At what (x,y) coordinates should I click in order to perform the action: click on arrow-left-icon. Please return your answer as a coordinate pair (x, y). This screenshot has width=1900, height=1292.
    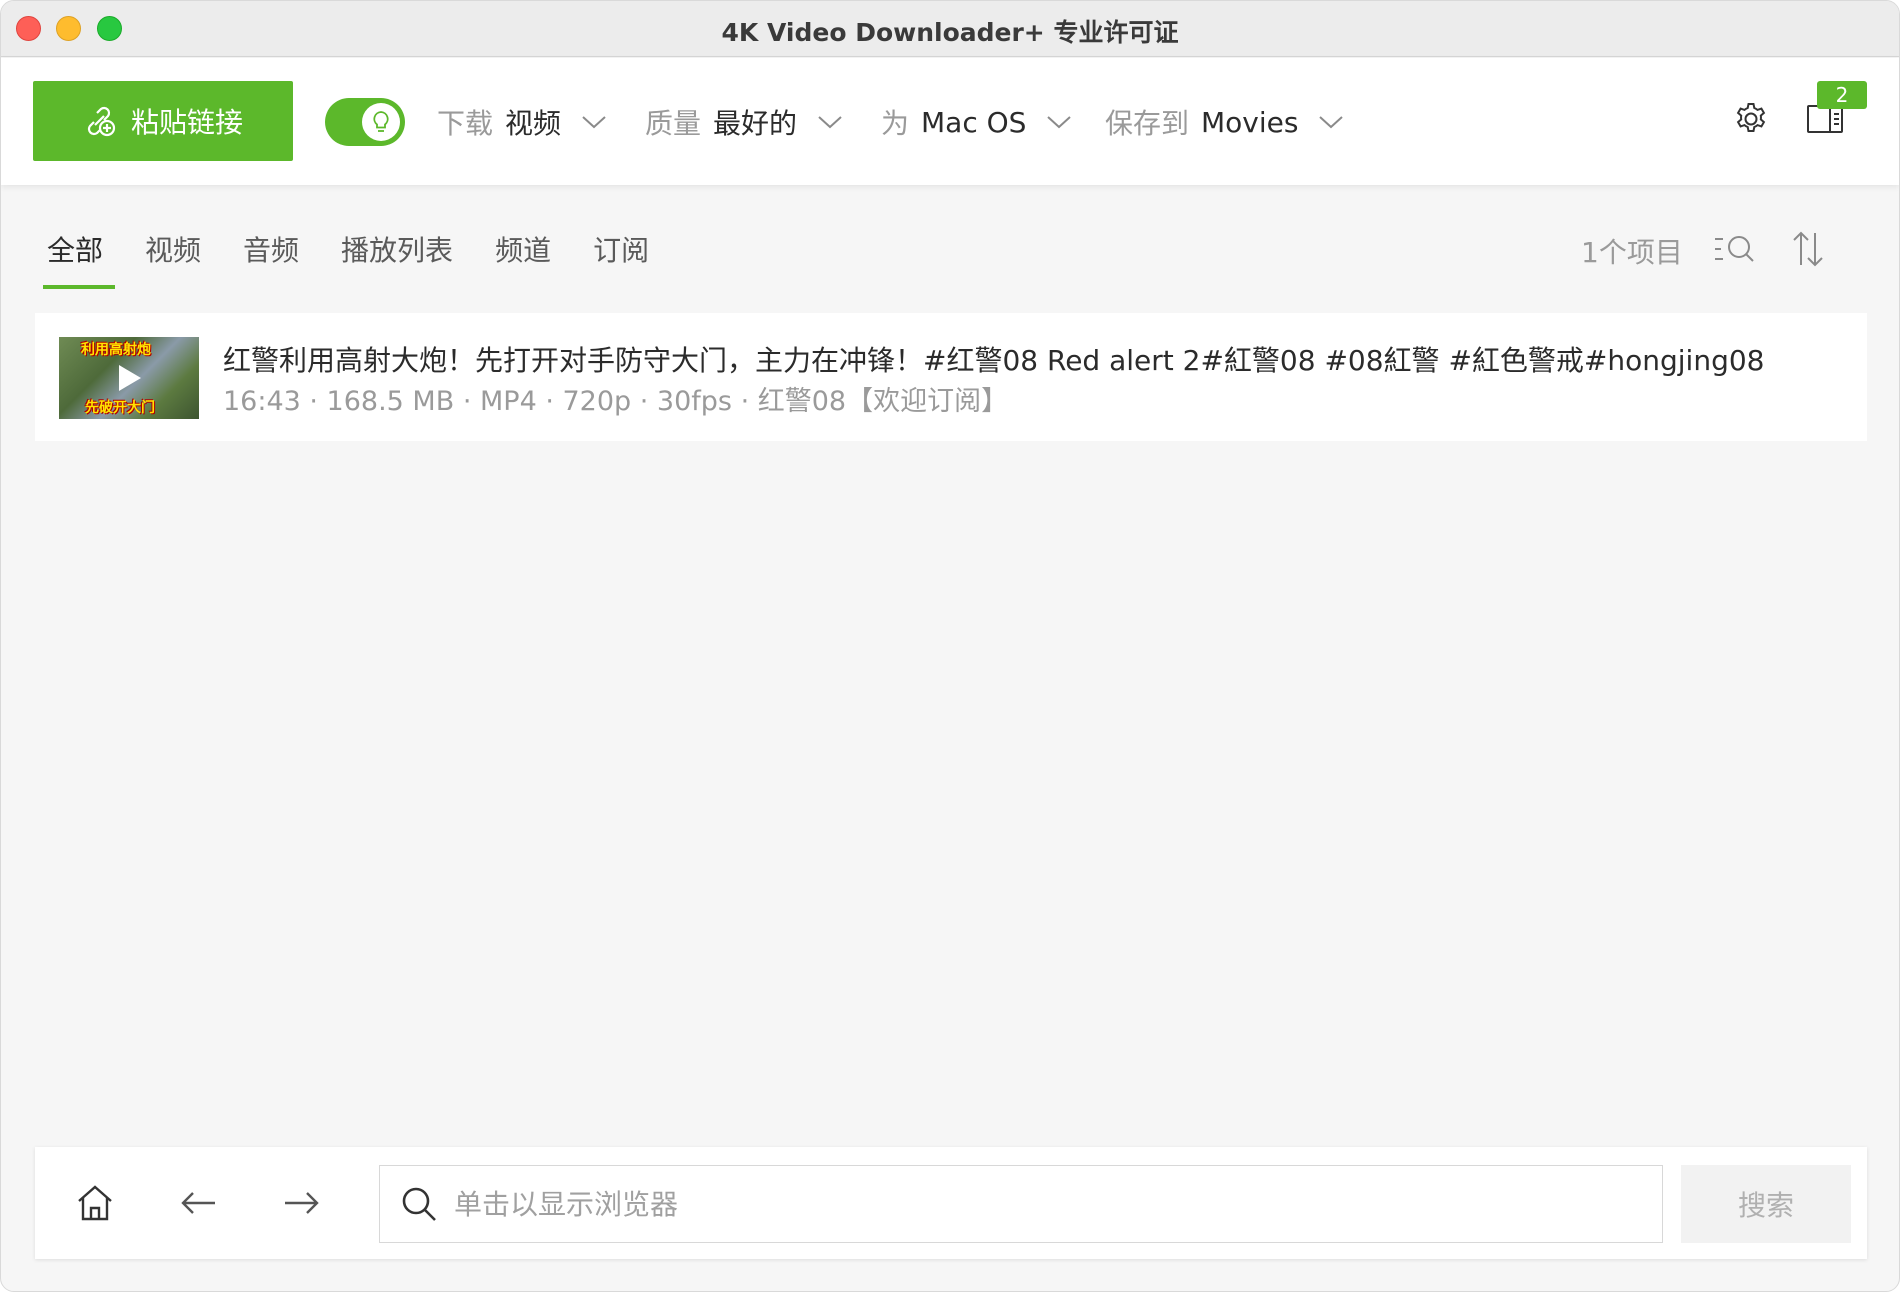
    Looking at the image, I should click on (199, 1203).